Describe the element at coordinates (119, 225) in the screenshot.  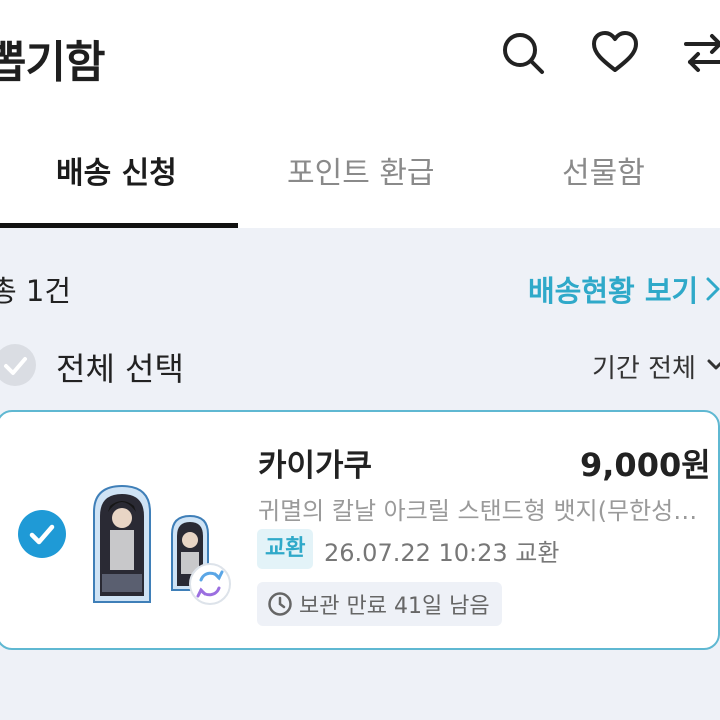
I see `active-tab-indicator` at that location.